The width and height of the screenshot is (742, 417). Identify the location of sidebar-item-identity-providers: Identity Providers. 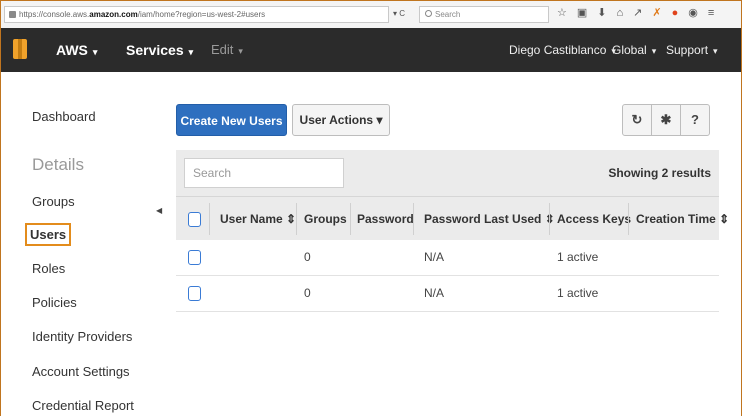
(82, 336).